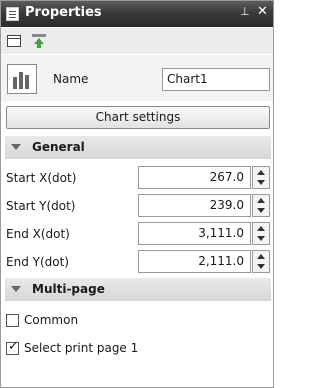 Image resolution: width=320 pixels, height=388 pixels. What do you see at coordinates (137, 206) in the screenshot?
I see `start-y-row: Start Y(dot) 239.0` at bounding box center [137, 206].